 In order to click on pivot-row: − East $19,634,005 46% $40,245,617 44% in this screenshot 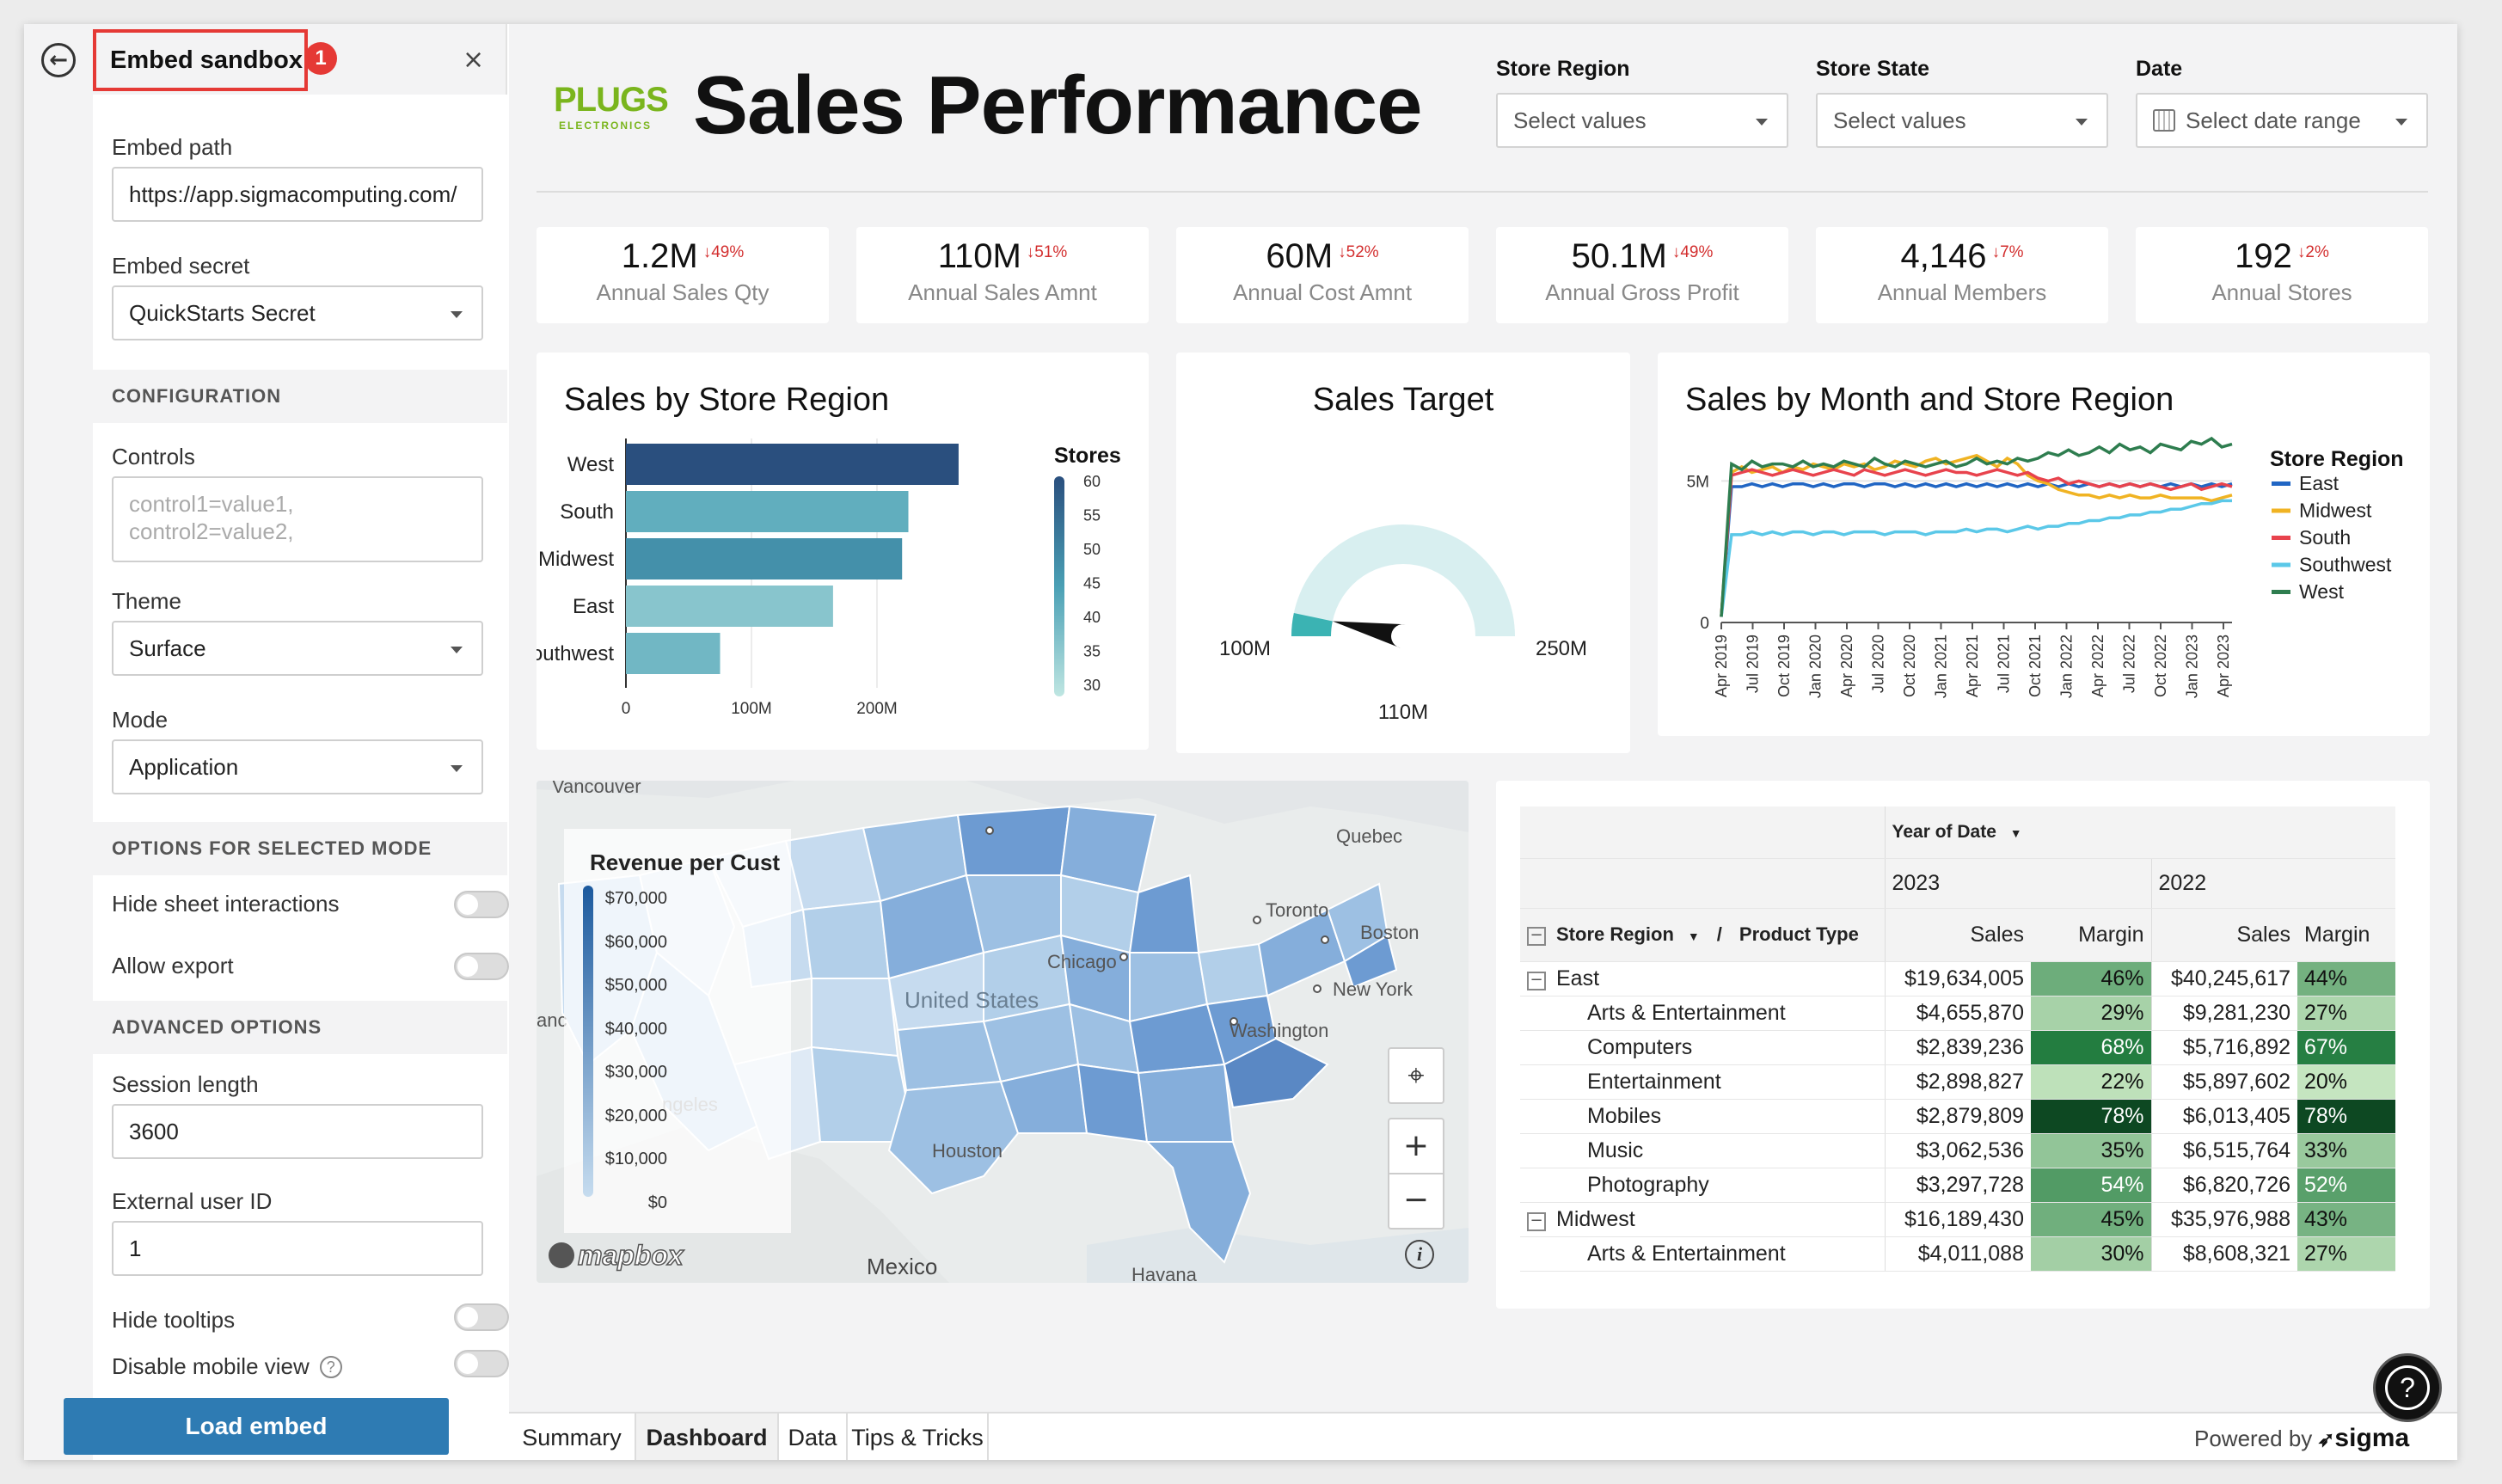, I will do `click(1958, 978)`.